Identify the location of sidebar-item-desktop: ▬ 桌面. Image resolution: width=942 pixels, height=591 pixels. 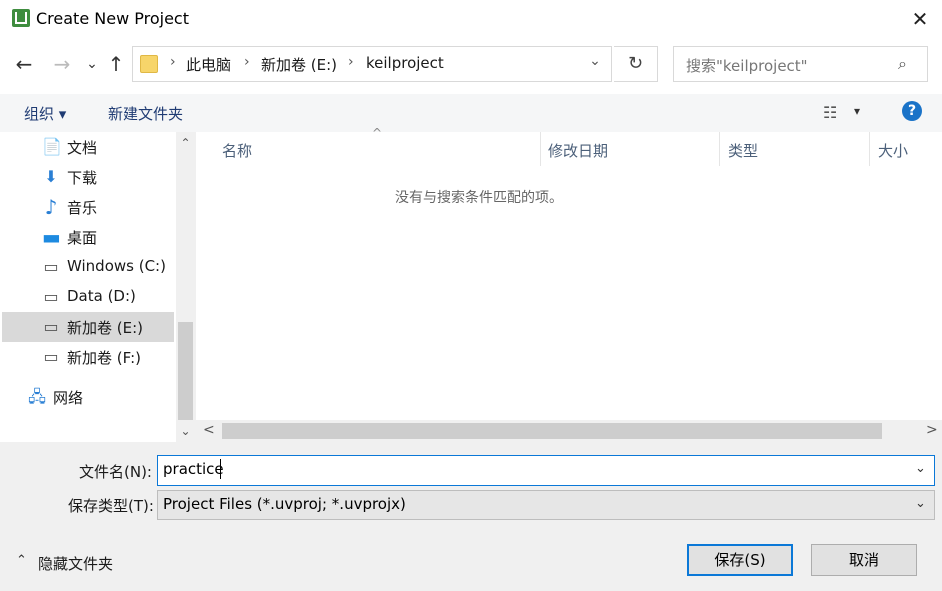
(88, 237).